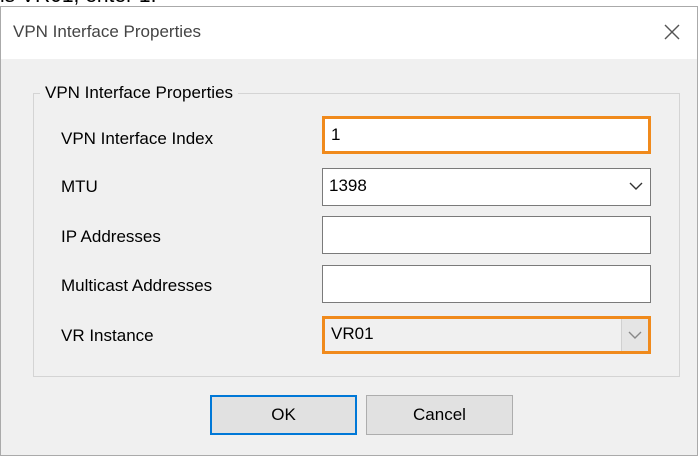 The image size is (699, 456). I want to click on vr-label: VR Instance, so click(107, 335).